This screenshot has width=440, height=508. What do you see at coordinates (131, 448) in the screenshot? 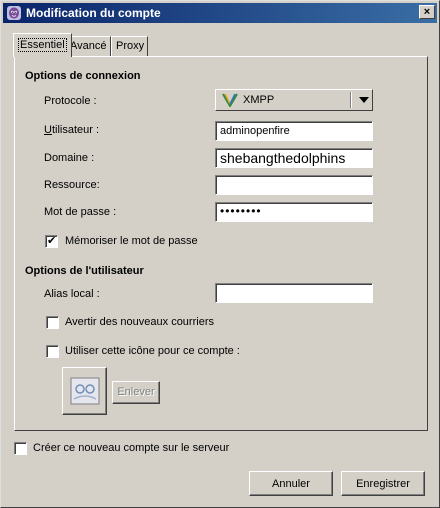
I see `create-account-label: Créer ce nouveau compte sur le serveur` at bounding box center [131, 448].